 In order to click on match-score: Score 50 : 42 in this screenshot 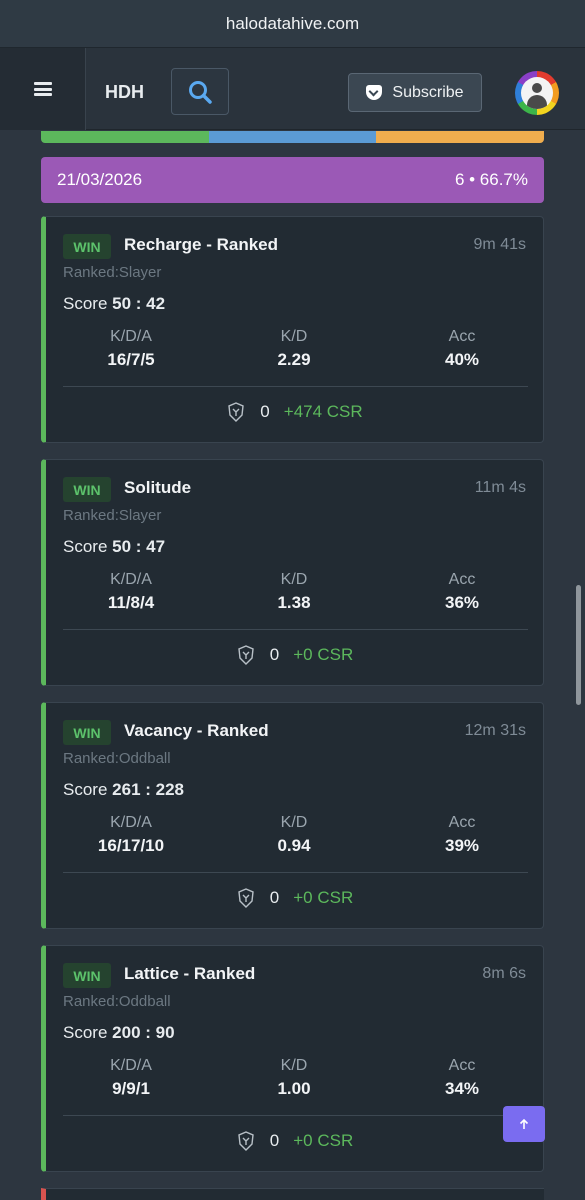, I will do `click(114, 303)`.